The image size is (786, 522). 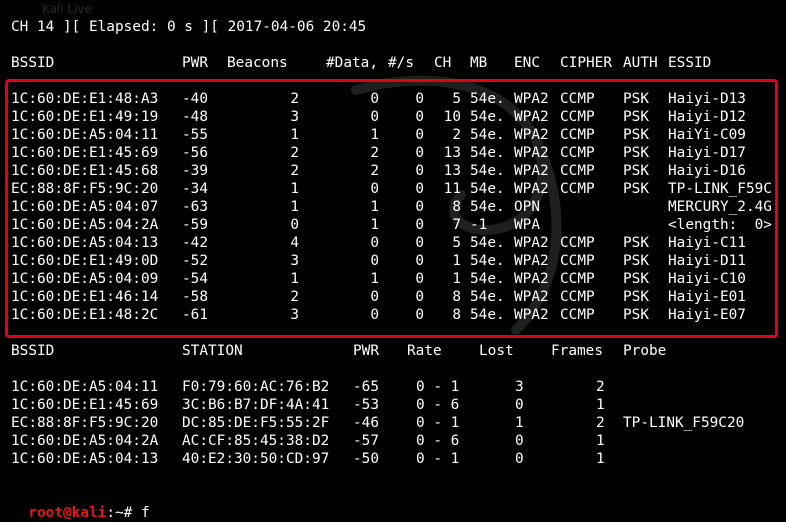 I want to click on station-cell: EC:88:8F:F5:9C:20, so click(x=85, y=423).